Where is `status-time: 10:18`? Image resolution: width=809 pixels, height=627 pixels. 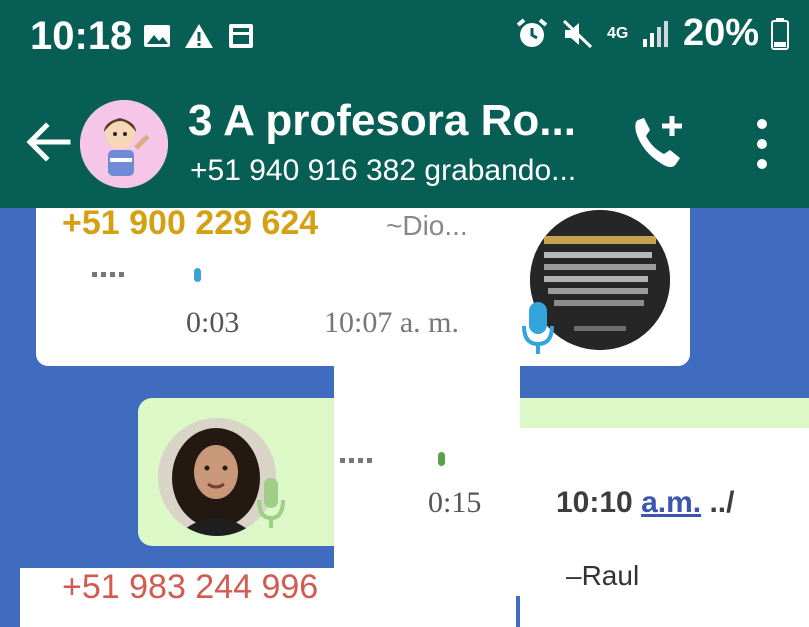 status-time: 10:18 is located at coordinates (81, 36).